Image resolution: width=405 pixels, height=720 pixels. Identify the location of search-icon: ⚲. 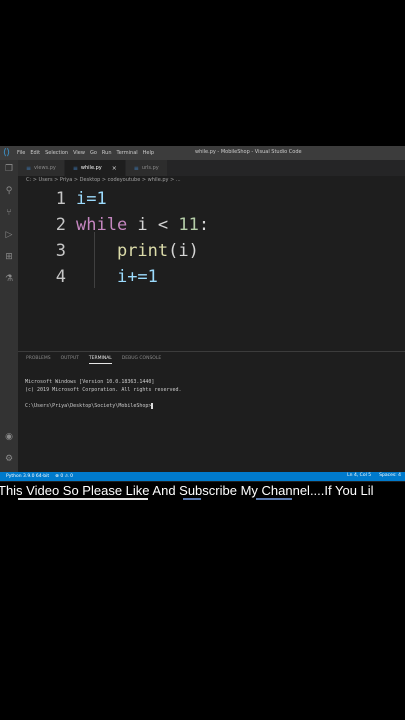
(9, 191).